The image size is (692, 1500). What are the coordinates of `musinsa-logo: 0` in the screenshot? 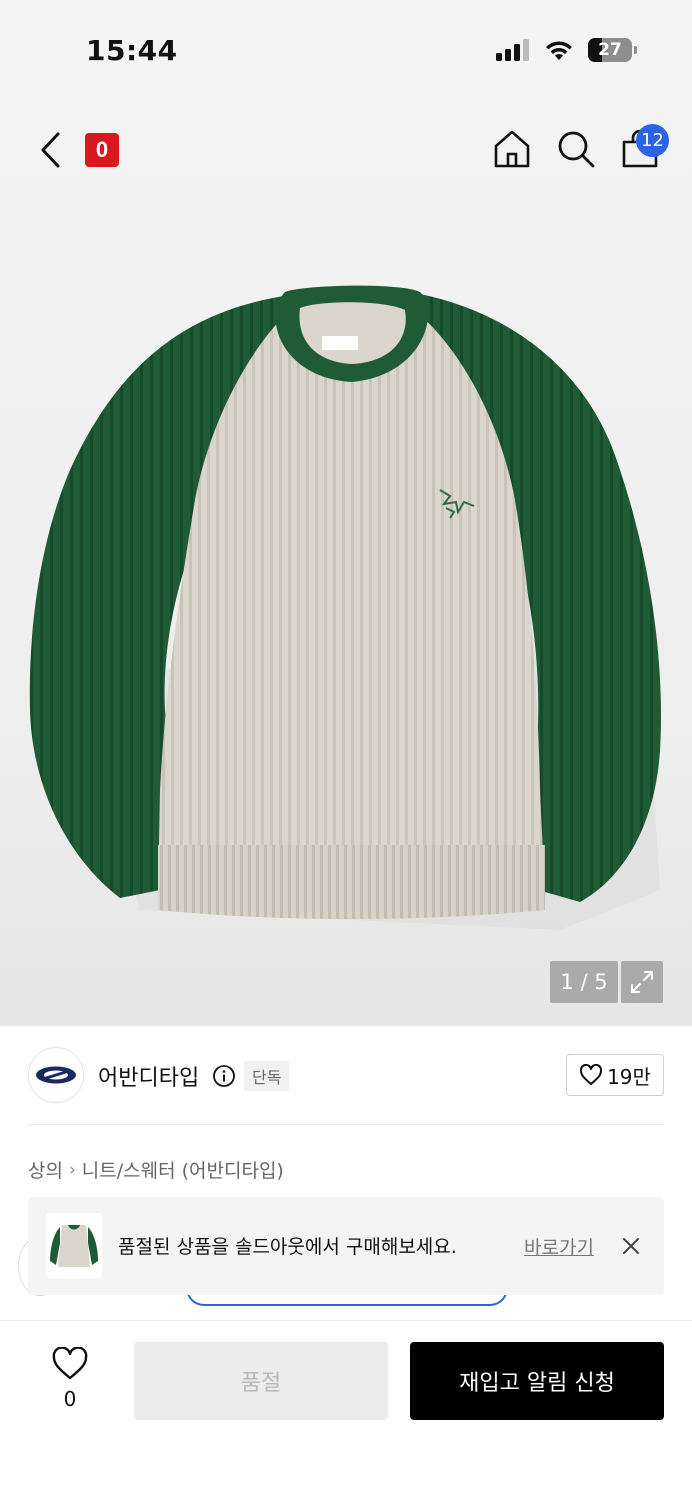 It's located at (102, 150).